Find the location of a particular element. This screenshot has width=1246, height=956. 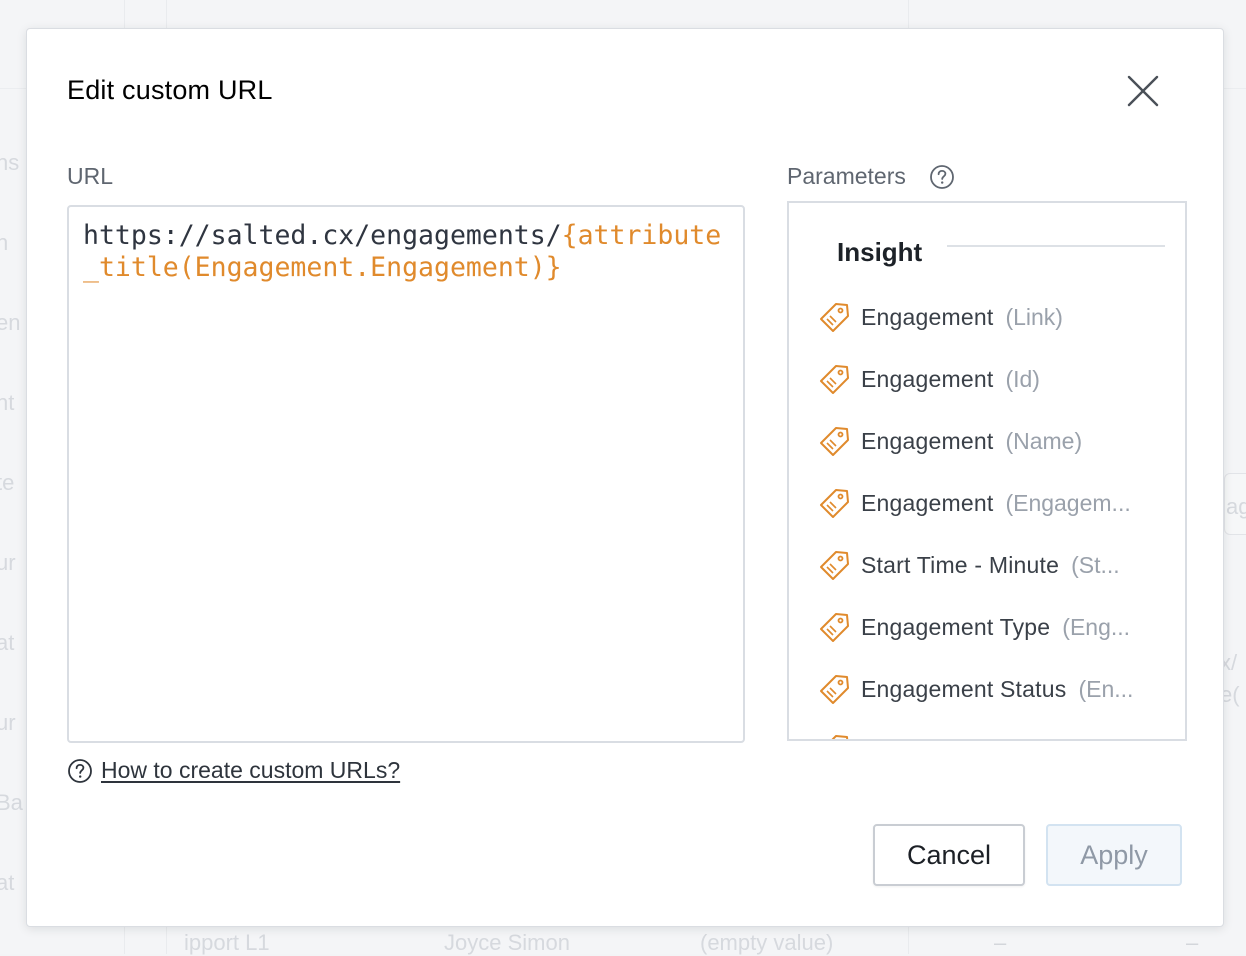

parameter-item: Engagement (Link) is located at coordinates (992, 317).